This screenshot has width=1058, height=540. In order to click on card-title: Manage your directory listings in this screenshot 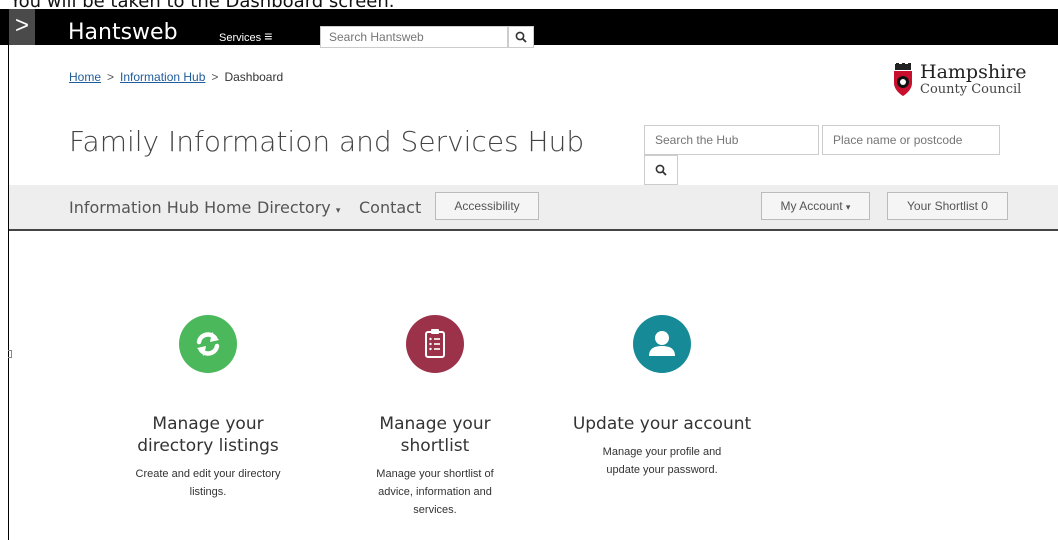, I will do `click(208, 435)`.